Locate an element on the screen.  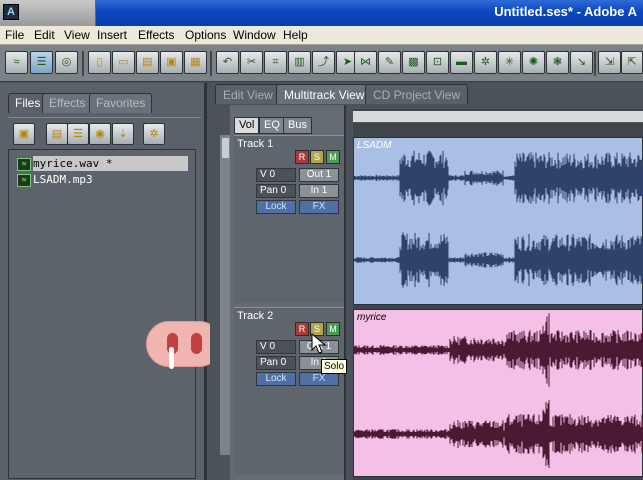
waveform is located at coordinates (498, 219).